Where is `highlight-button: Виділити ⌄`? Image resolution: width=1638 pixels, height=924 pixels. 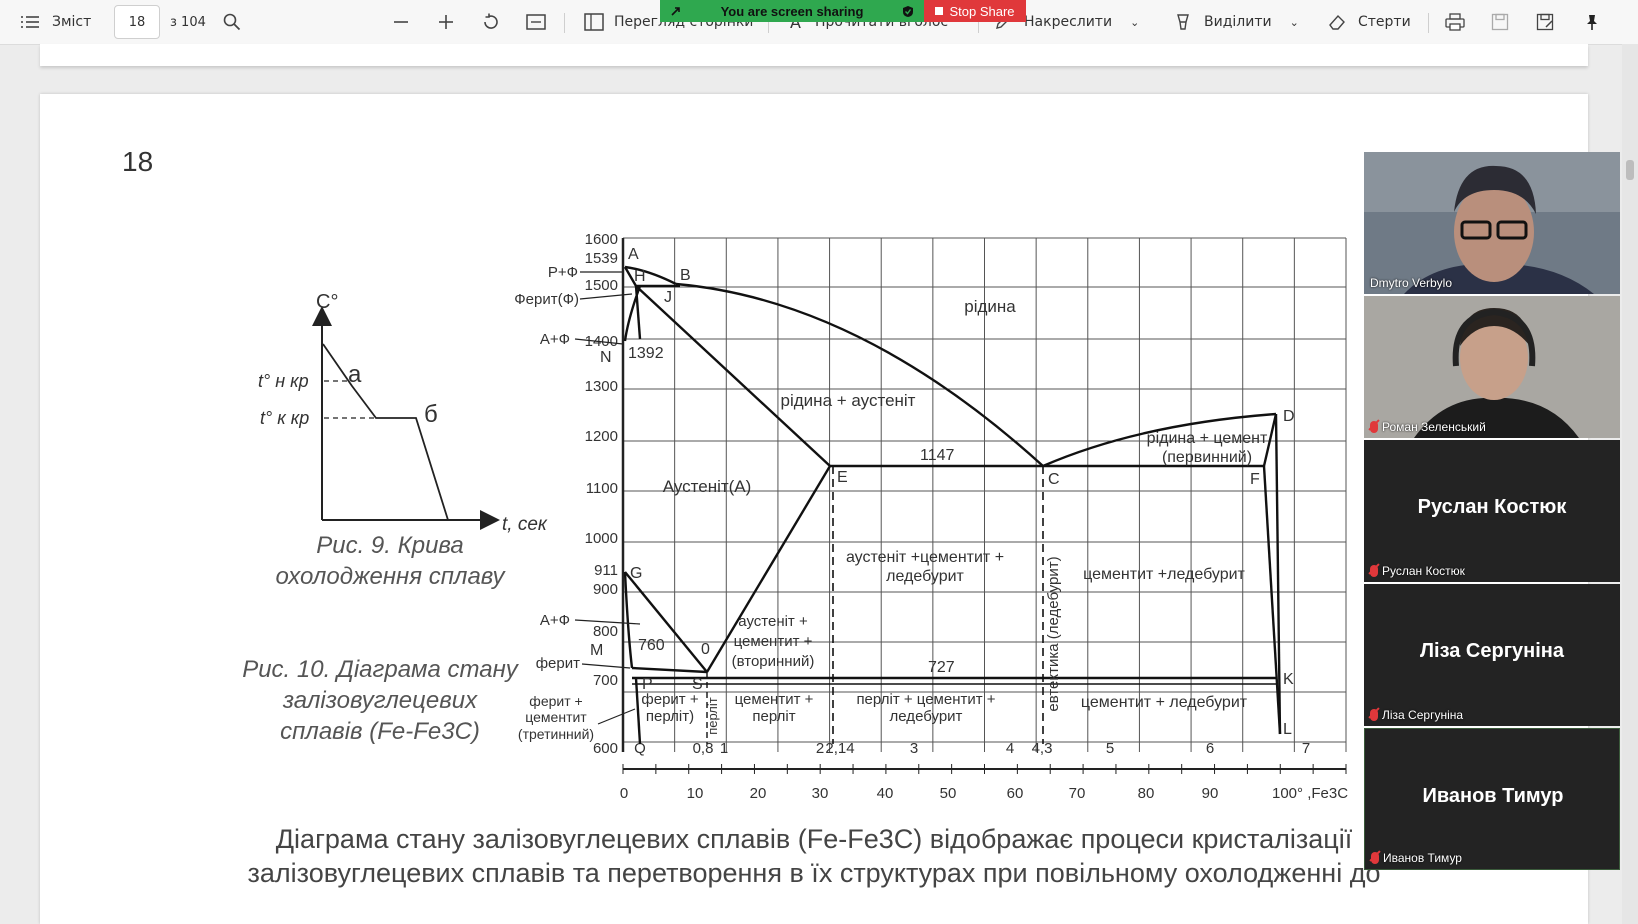 highlight-button: Виділити ⌄ is located at coordinates (1236, 22).